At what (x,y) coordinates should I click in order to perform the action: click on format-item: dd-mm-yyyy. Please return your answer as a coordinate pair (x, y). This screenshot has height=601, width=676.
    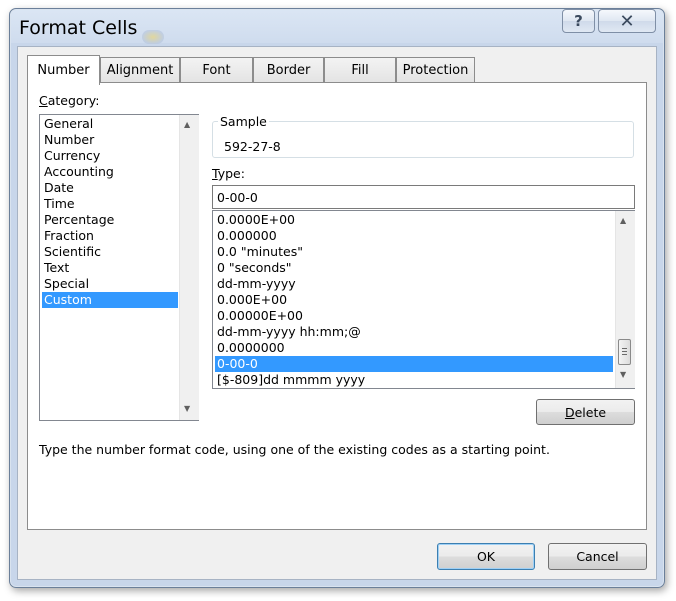
    Looking at the image, I should click on (414, 284).